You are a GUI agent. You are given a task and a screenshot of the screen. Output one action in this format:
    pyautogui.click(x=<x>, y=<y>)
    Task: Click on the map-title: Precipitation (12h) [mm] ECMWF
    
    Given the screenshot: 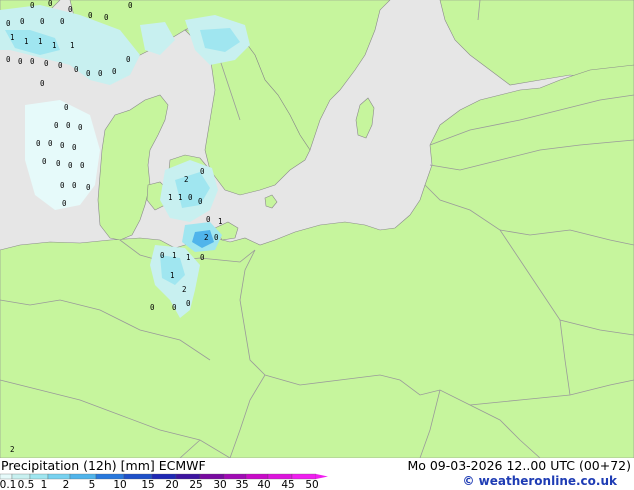 What is the action you would take?
    pyautogui.click(x=103, y=465)
    